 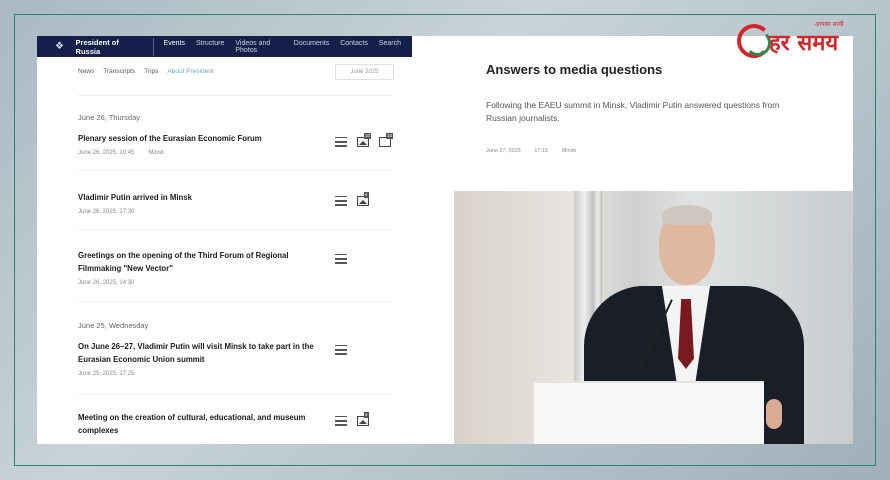 I want to click on subnav-transcripts: Transcripts, so click(x=119, y=71).